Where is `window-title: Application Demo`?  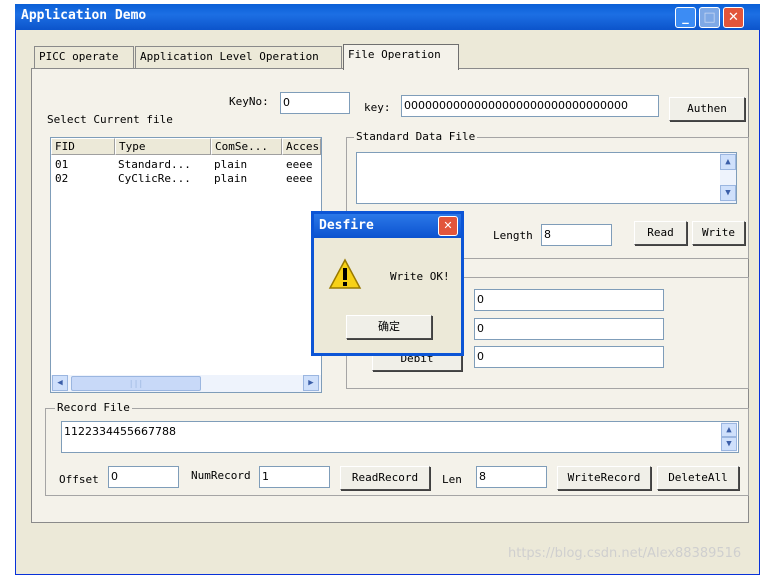 window-title: Application Demo is located at coordinates (84, 15).